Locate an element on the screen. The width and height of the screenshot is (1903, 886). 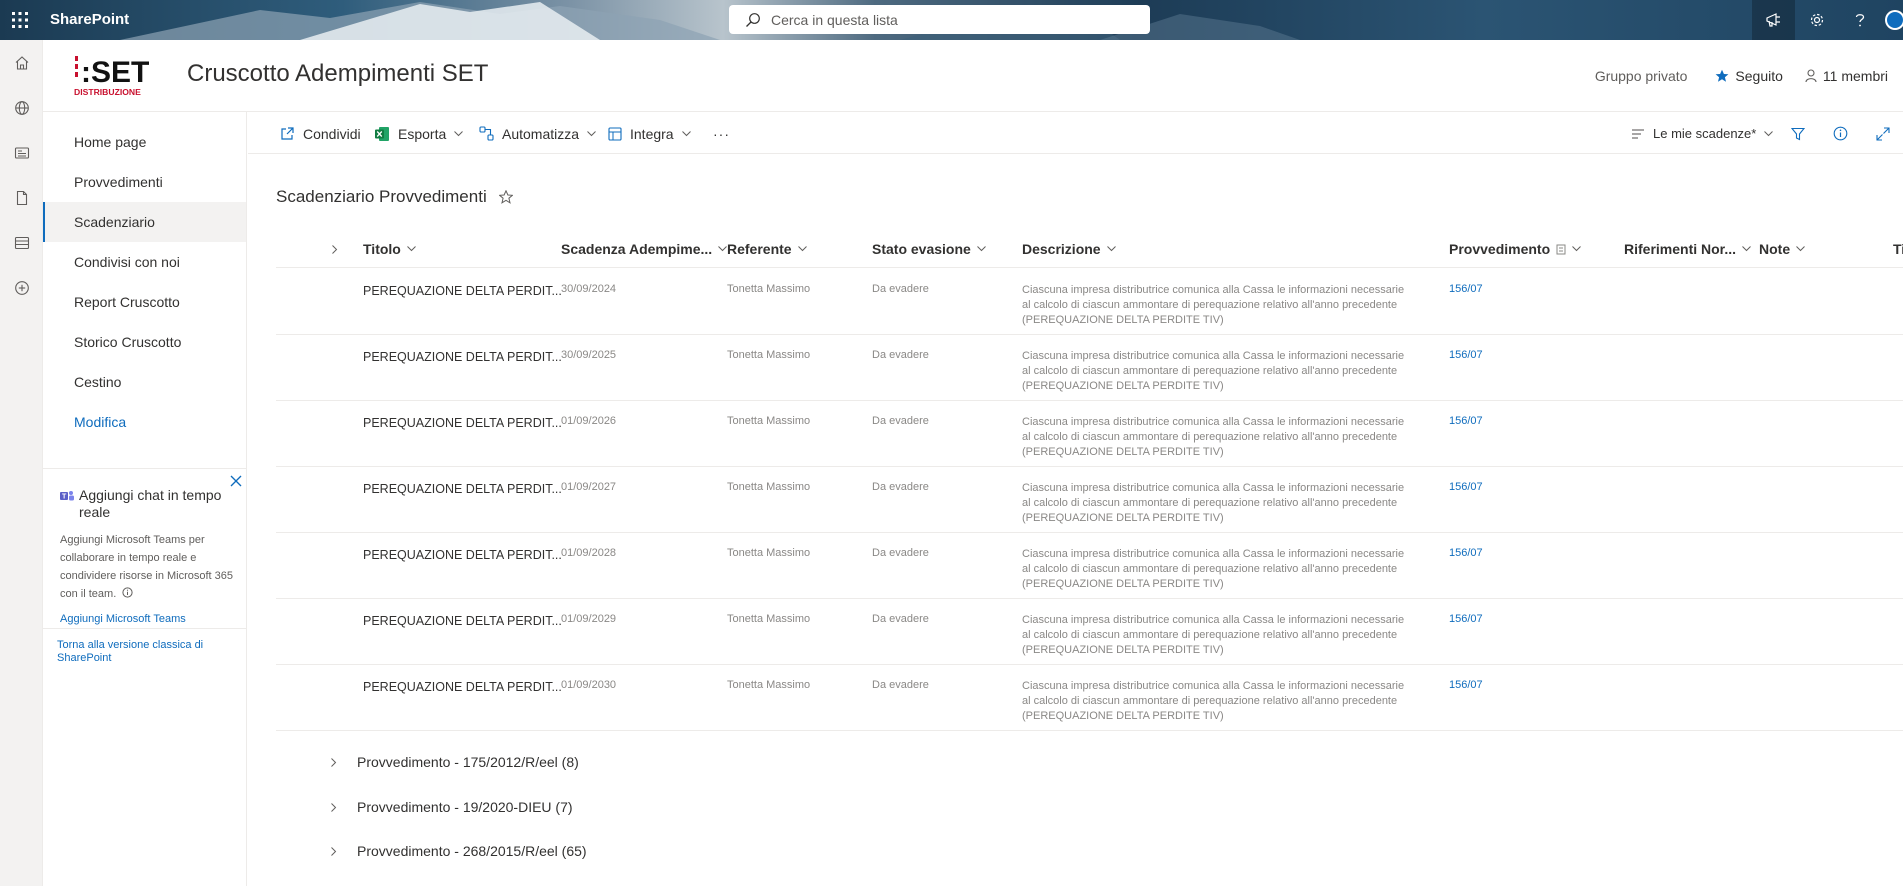
site-logo: :SET DISTRIBUZIONE is located at coordinates (117, 76).